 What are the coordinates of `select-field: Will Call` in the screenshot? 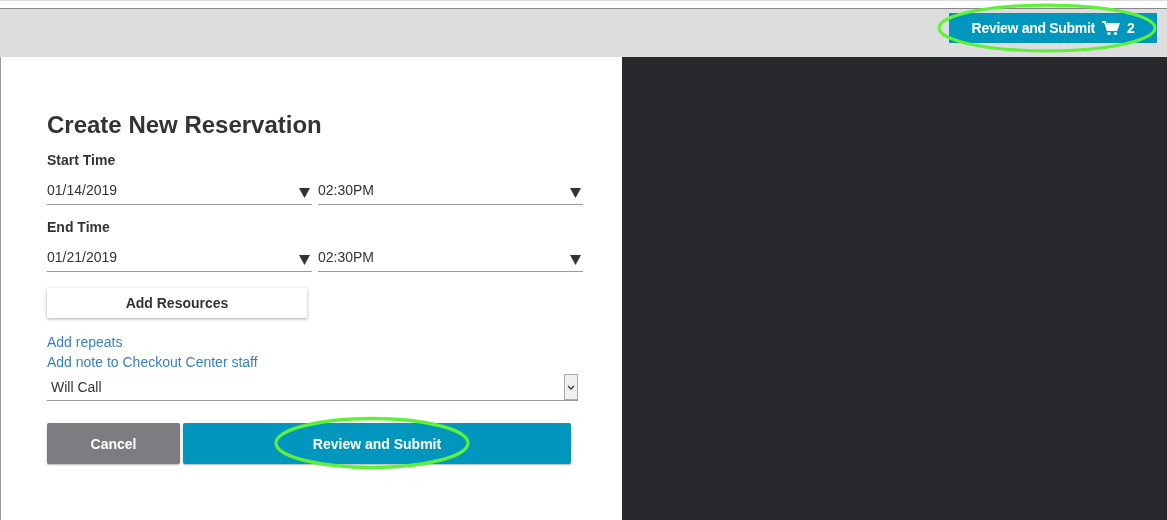 It's located at (312, 387).